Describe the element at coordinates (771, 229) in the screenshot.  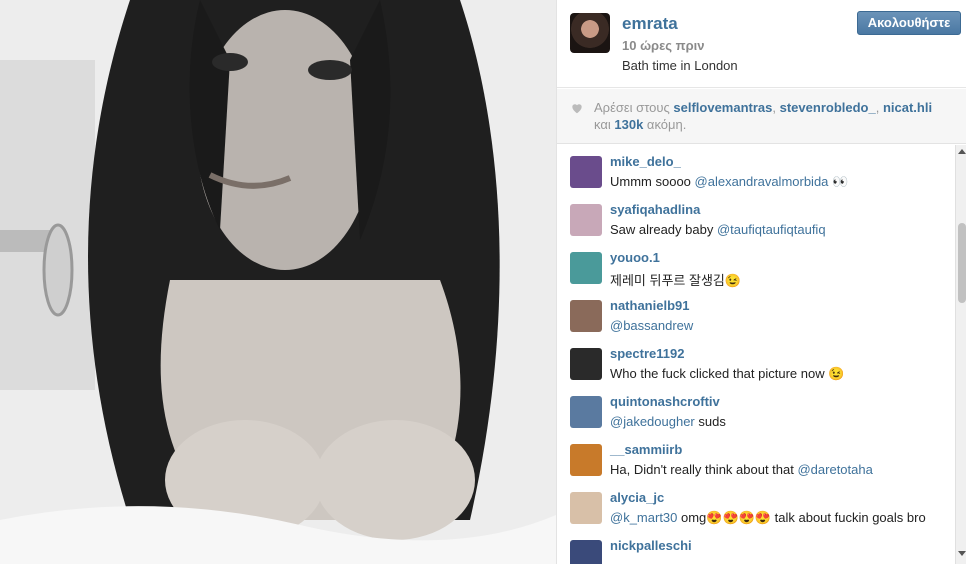
I see `mention-link: @taufiqtaufiqtaufiq` at that location.